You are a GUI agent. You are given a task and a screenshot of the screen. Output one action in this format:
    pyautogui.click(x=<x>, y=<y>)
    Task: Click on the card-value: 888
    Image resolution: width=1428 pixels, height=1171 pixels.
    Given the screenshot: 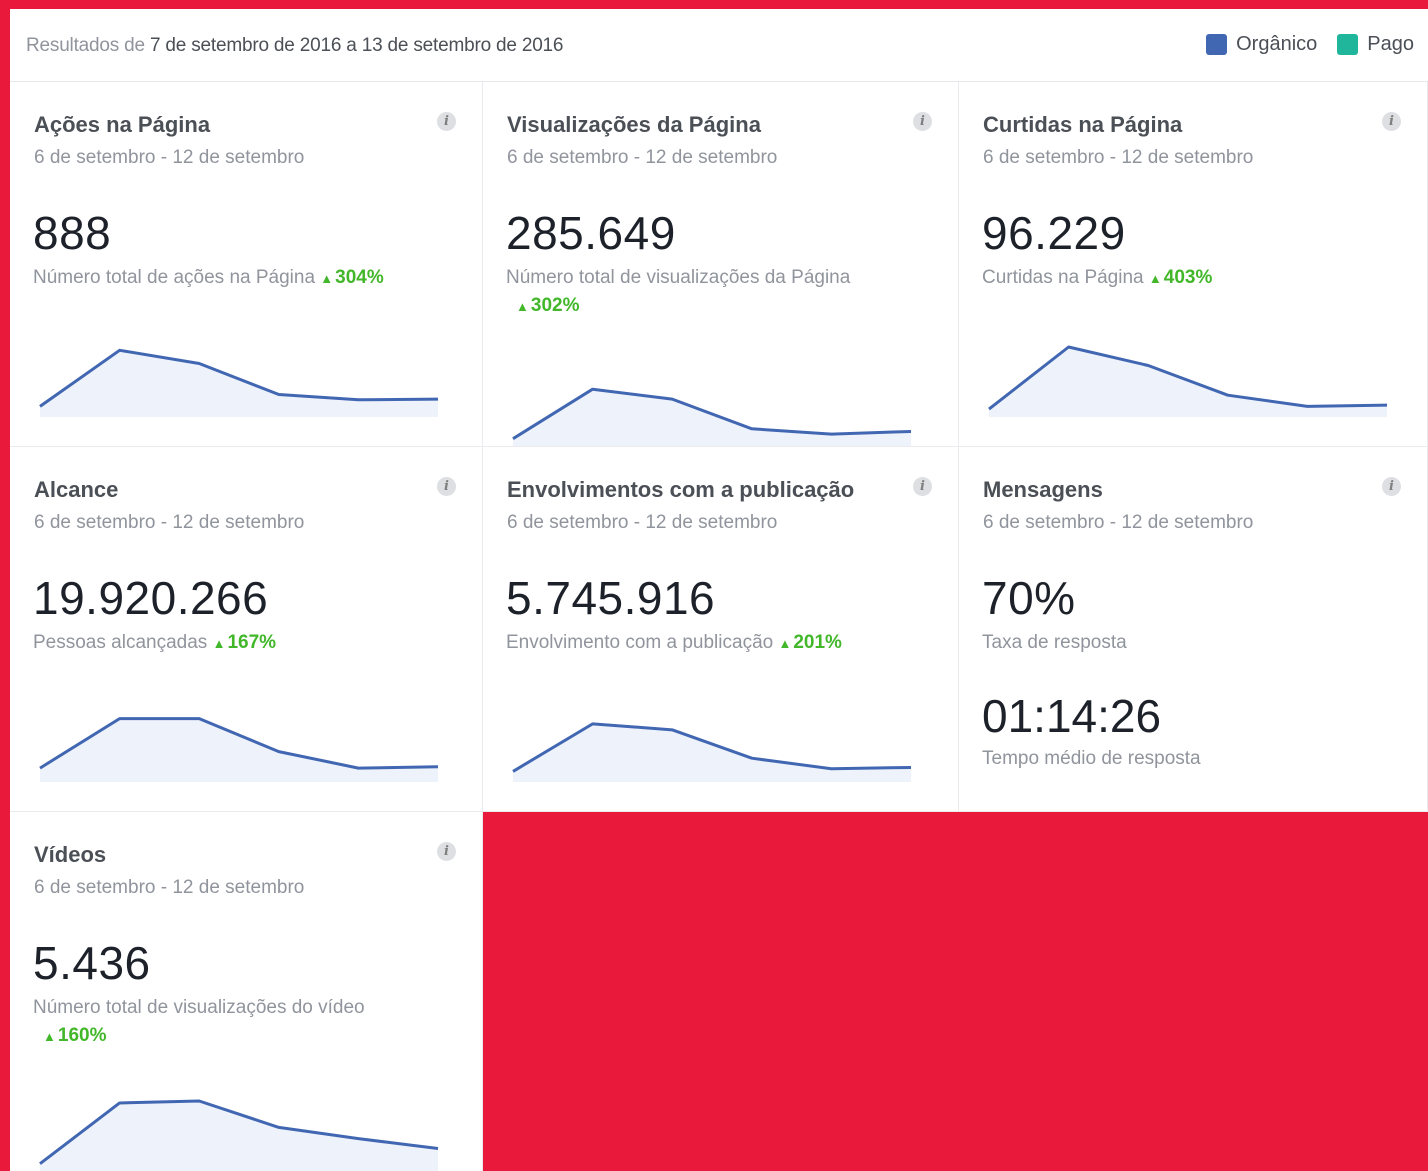 What is the action you would take?
    pyautogui.click(x=72, y=233)
    